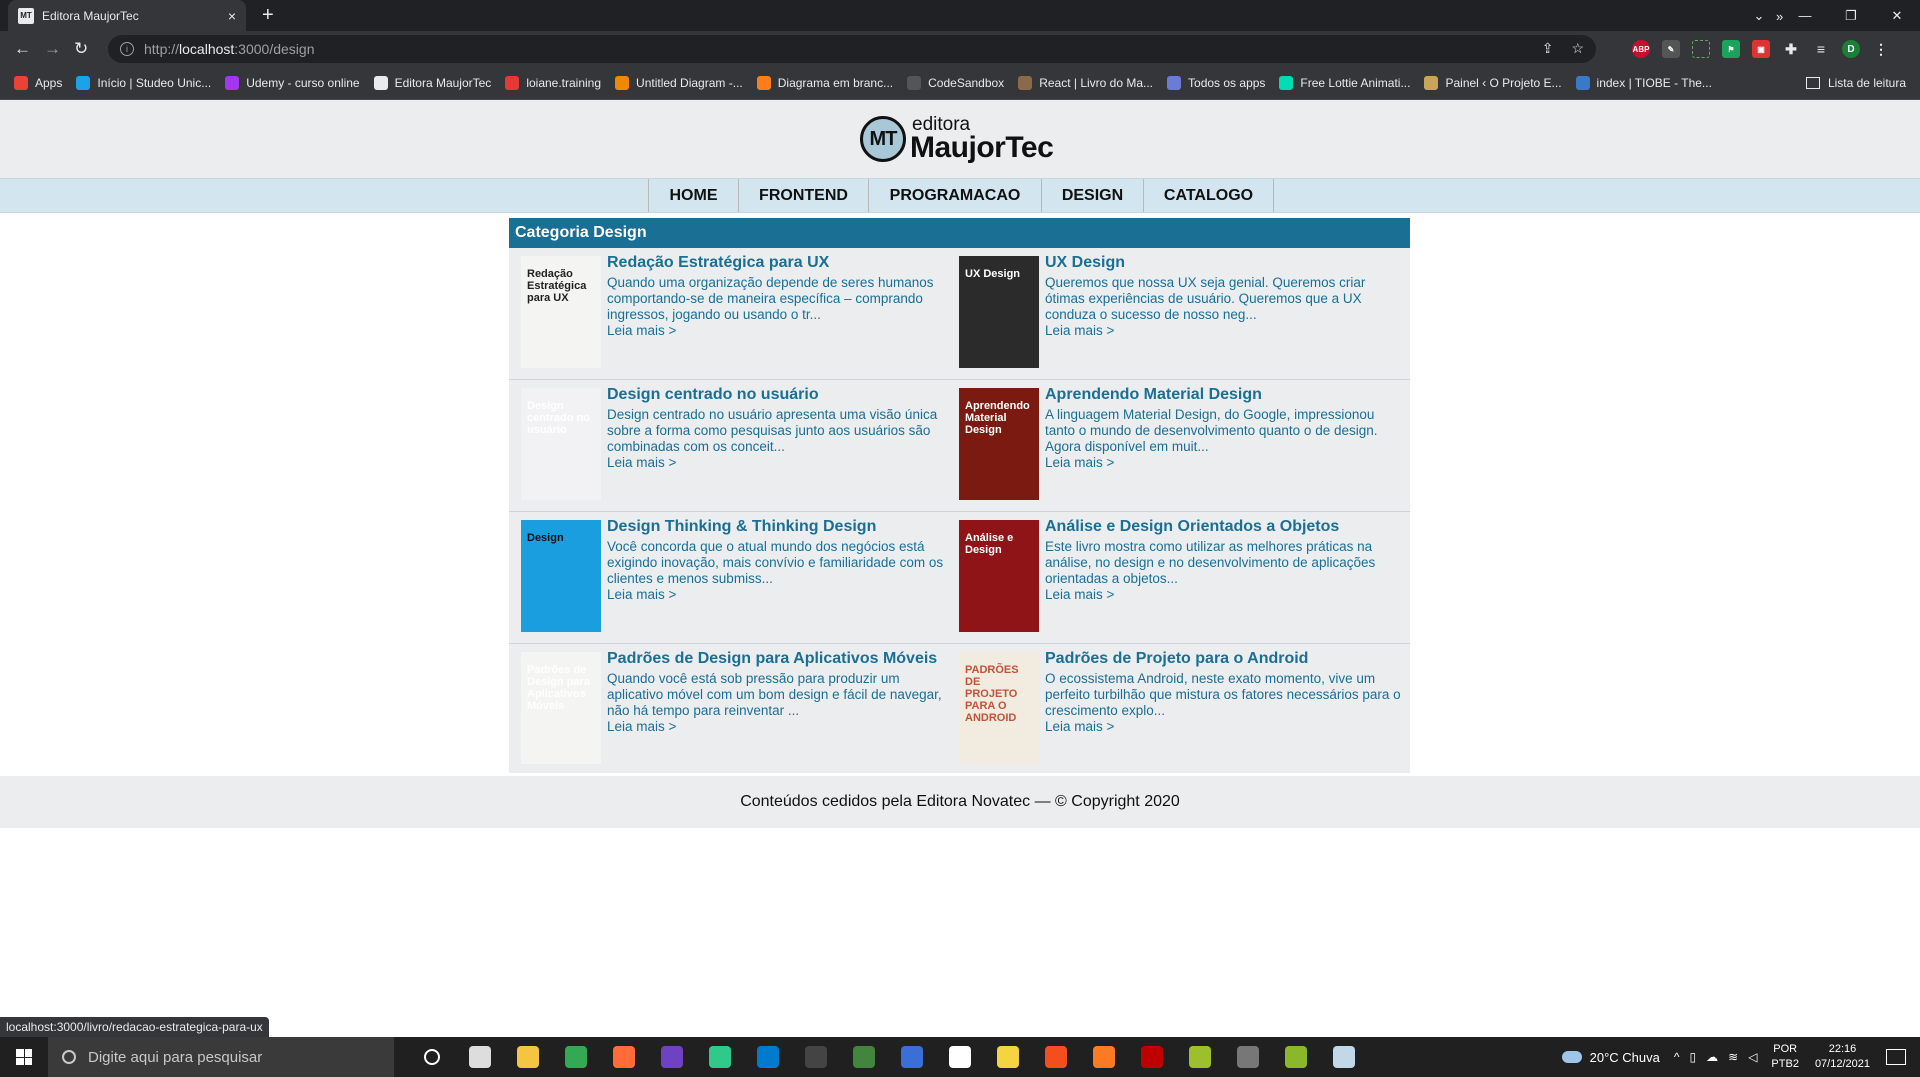 This screenshot has width=1920, height=1077. I want to click on book-cover: Redação Estratégica para UX, so click(561, 312).